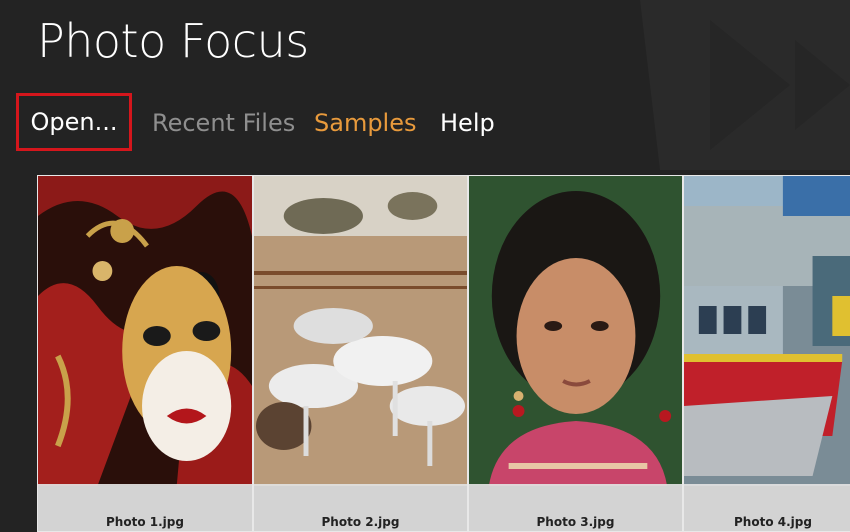 Image resolution: width=850 pixels, height=532 pixels. I want to click on recent-files-link: Recent Files, so click(223, 123).